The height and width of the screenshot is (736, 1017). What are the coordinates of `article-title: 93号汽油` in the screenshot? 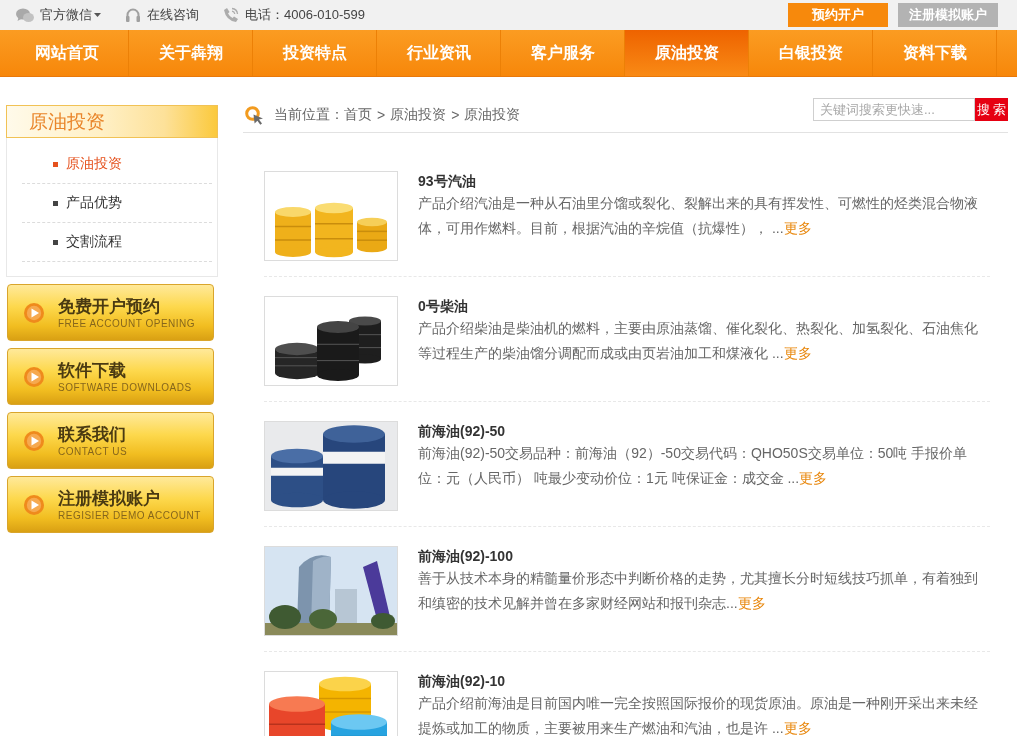 It's located at (704, 181).